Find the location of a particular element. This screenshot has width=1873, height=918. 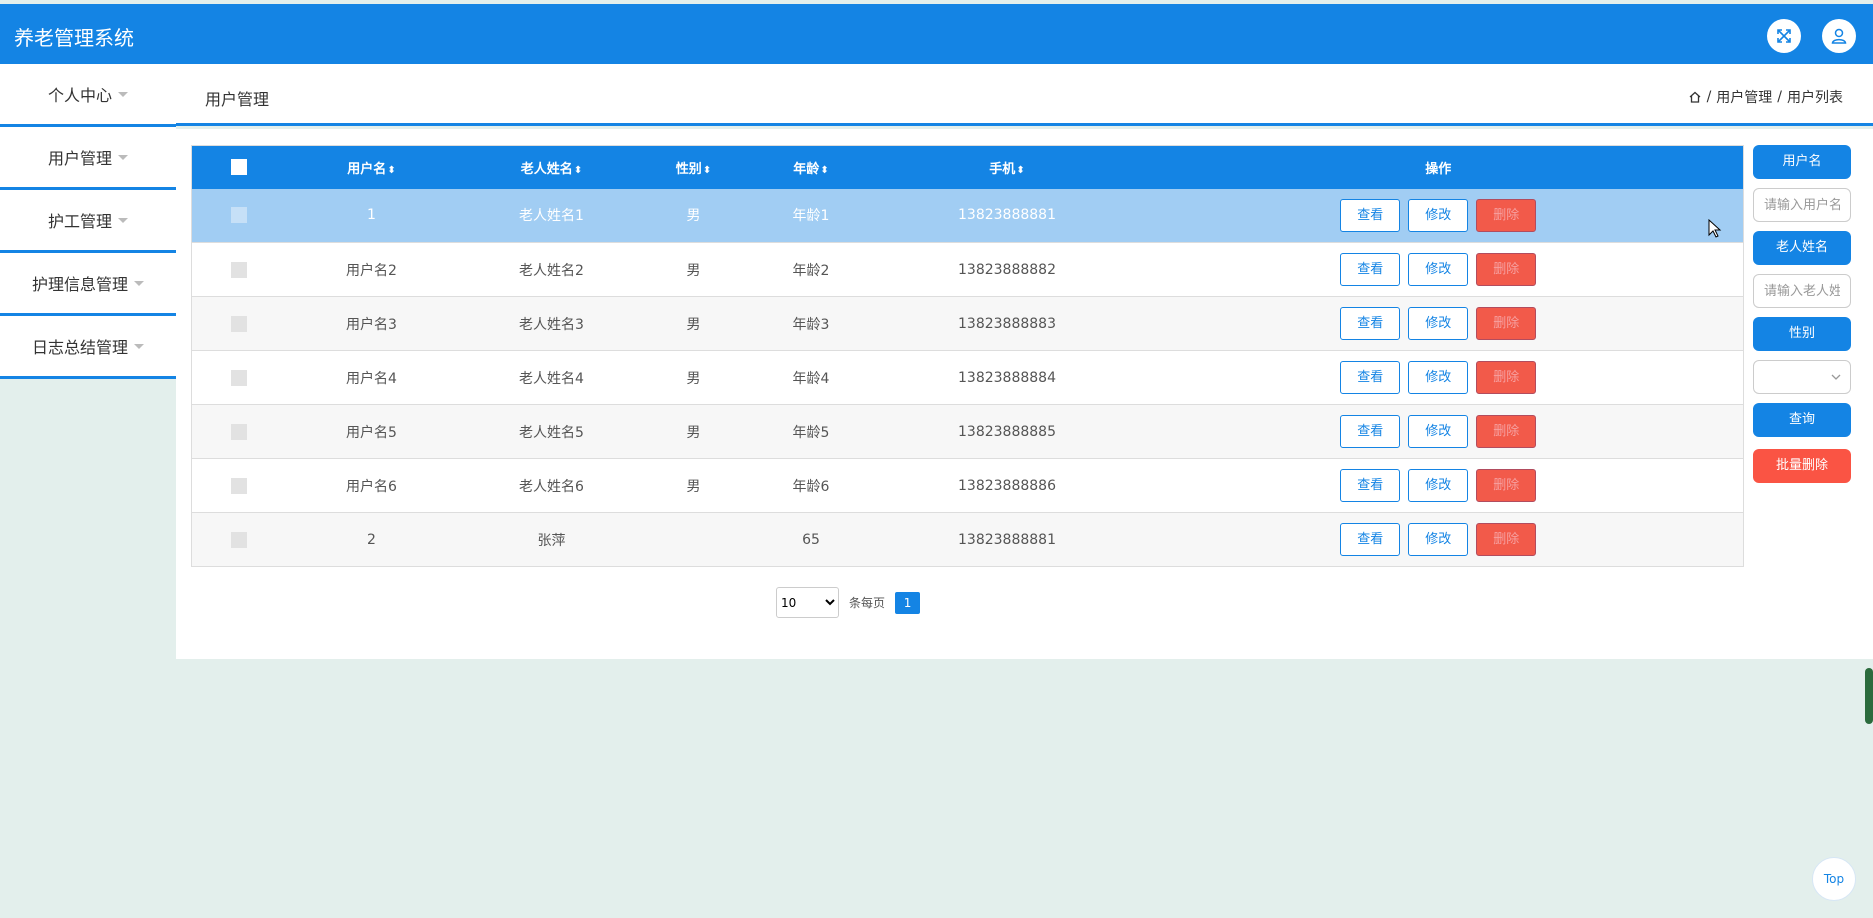

mouse-cursor-icon is located at coordinates (1715, 228).